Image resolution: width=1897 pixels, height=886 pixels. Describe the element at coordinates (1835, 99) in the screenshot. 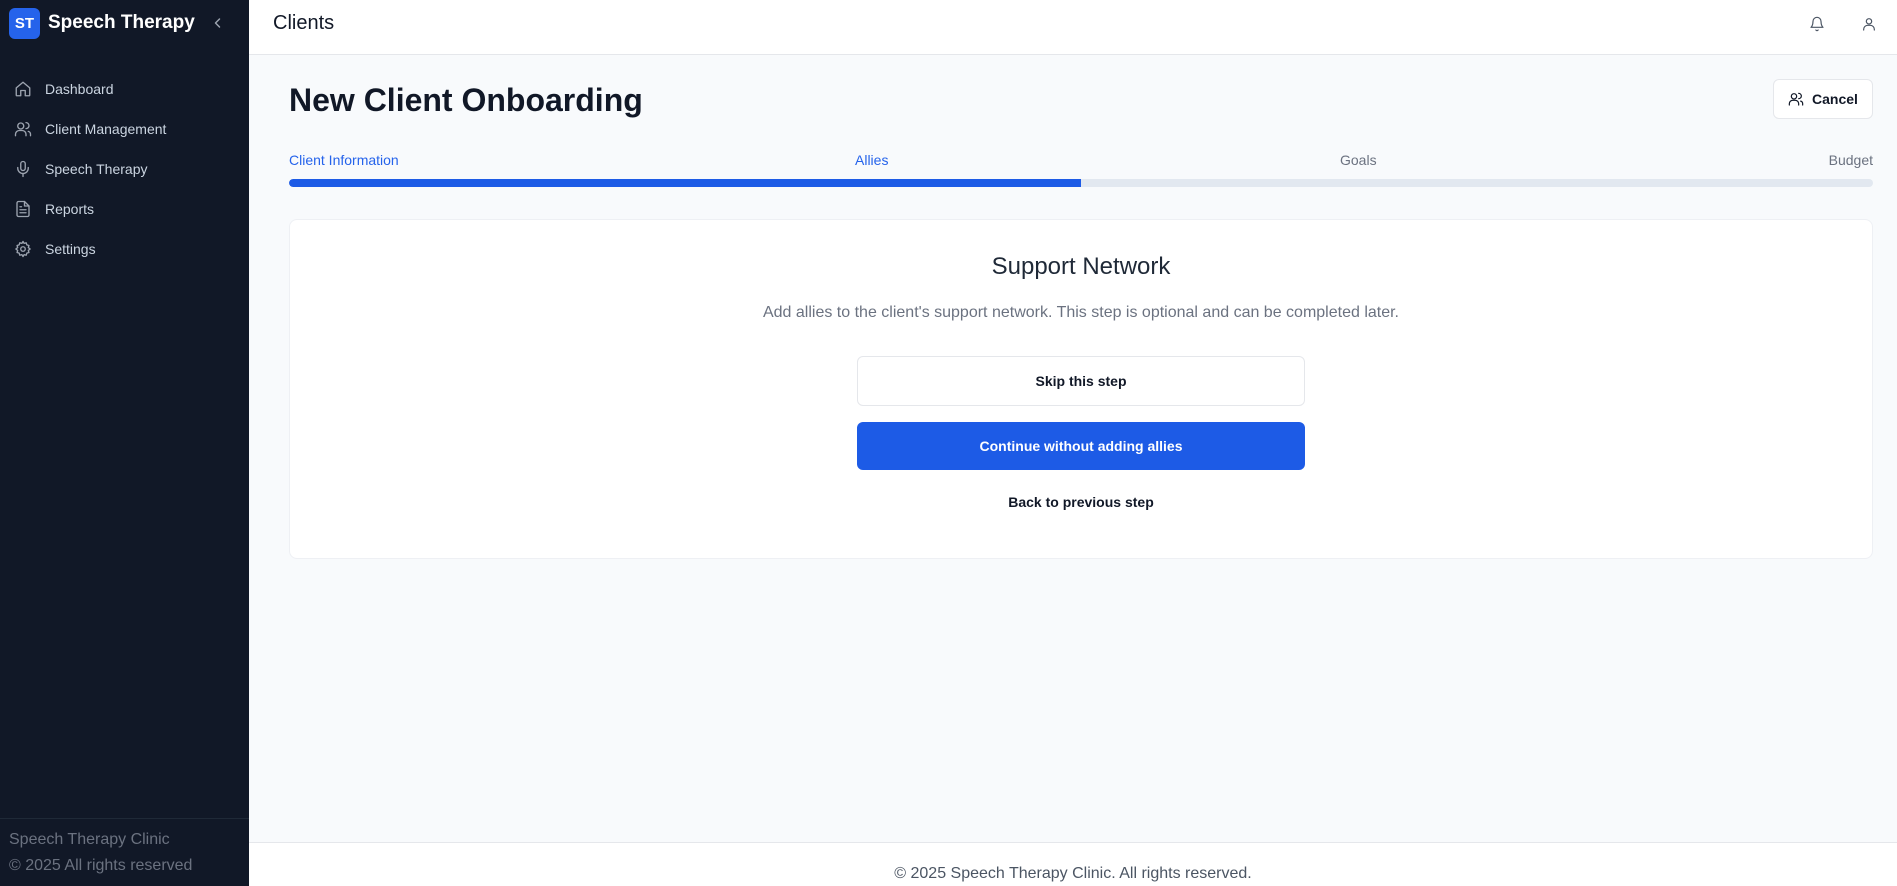

I see `cancel-button-label: Cancel` at that location.